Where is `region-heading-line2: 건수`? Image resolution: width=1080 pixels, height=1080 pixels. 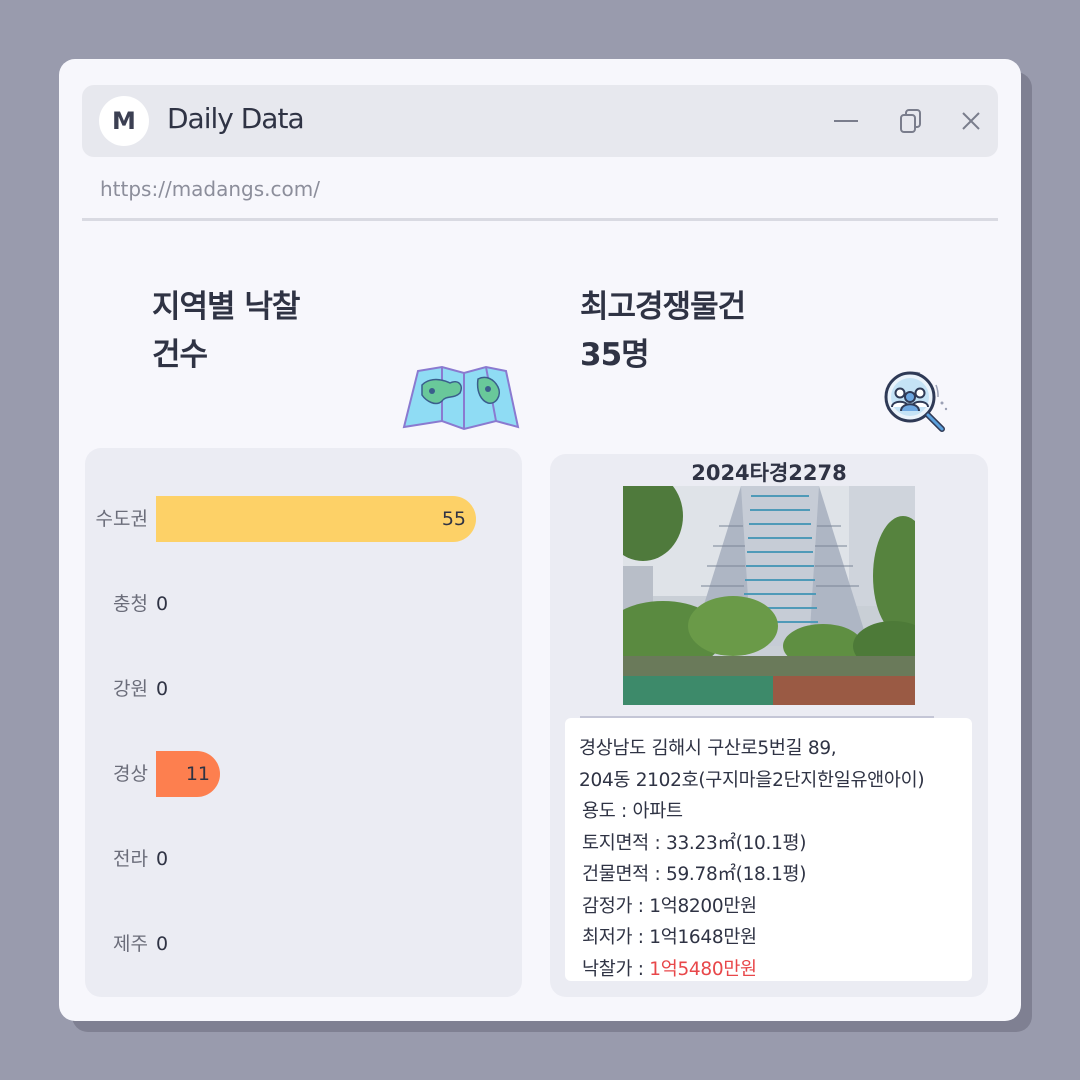
region-heading-line2: 건수 is located at coordinates (180, 355).